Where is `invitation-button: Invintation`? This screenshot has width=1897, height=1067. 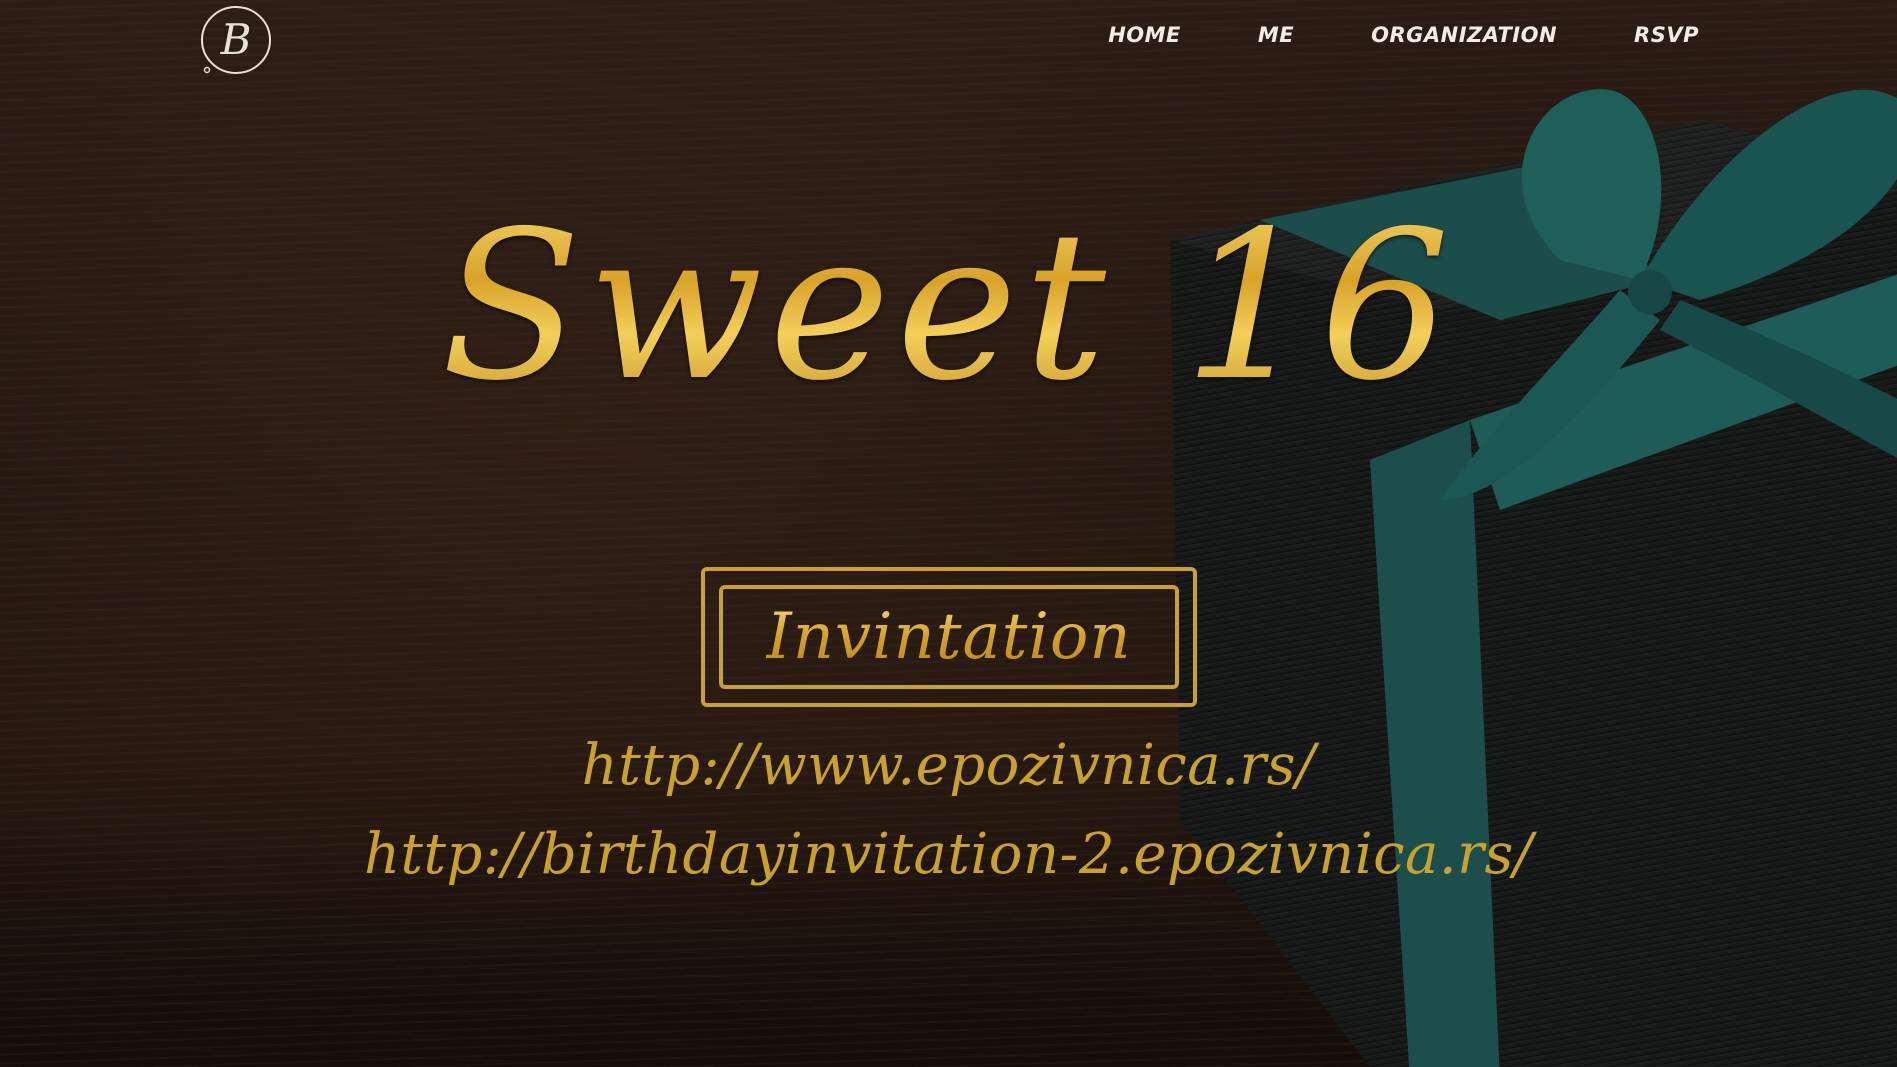
invitation-button: Invintation is located at coordinates (949, 637).